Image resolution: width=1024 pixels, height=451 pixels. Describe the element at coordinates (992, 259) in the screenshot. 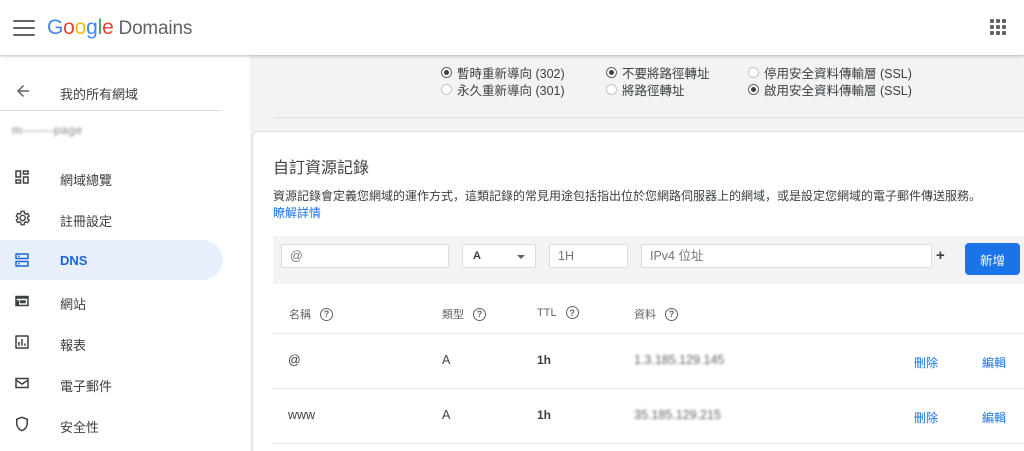

I see `add-record-button: 新增` at that location.